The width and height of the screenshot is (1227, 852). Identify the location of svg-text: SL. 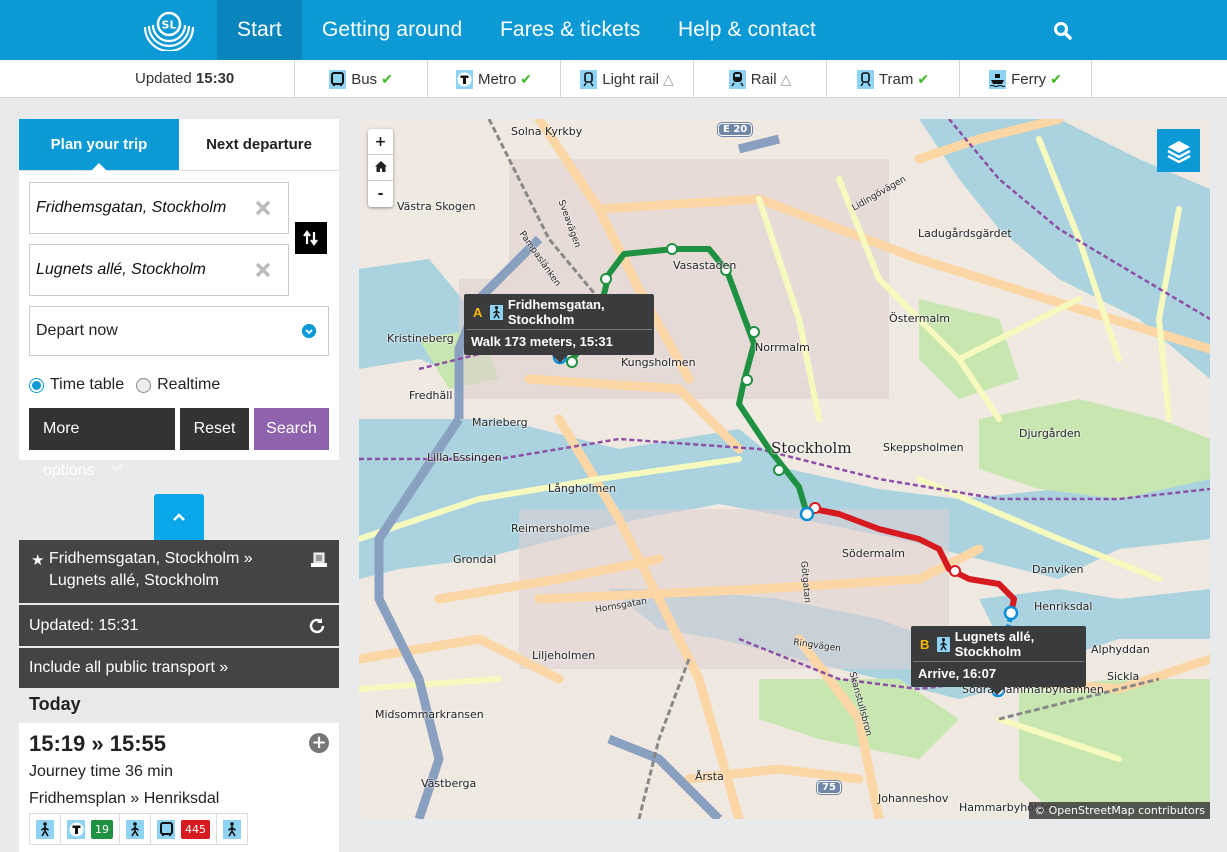
(169, 25).